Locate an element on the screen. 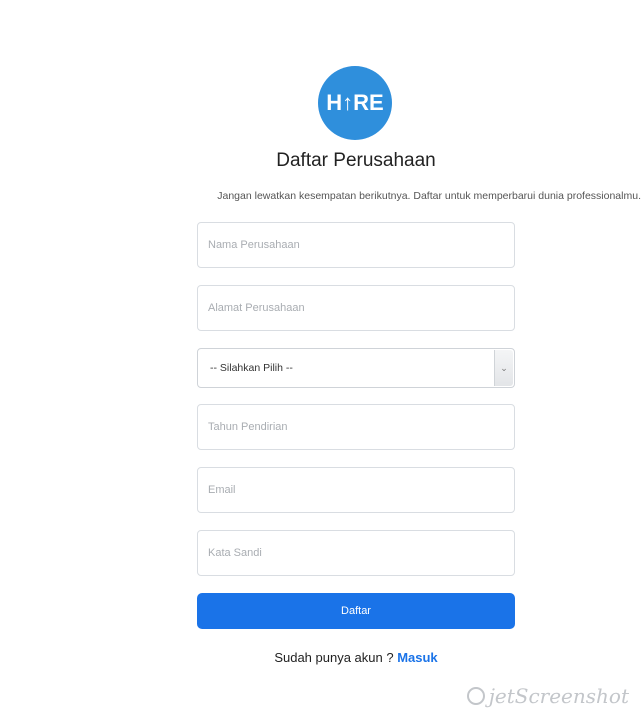 This screenshot has width=643, height=715. chevron-down-icon: ⌄ is located at coordinates (503, 368).